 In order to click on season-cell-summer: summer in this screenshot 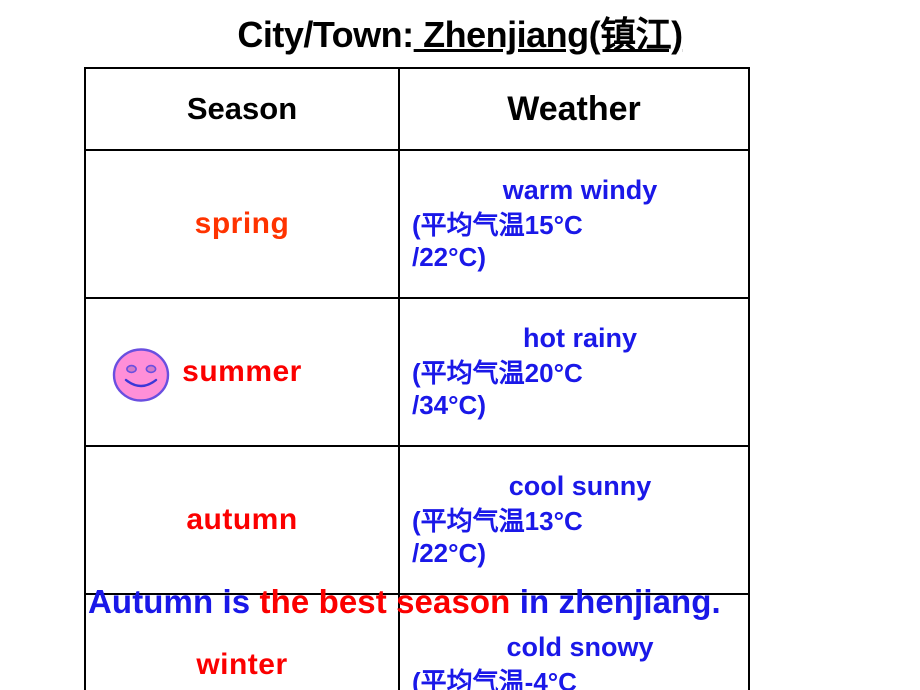, I will do `click(242, 372)`.